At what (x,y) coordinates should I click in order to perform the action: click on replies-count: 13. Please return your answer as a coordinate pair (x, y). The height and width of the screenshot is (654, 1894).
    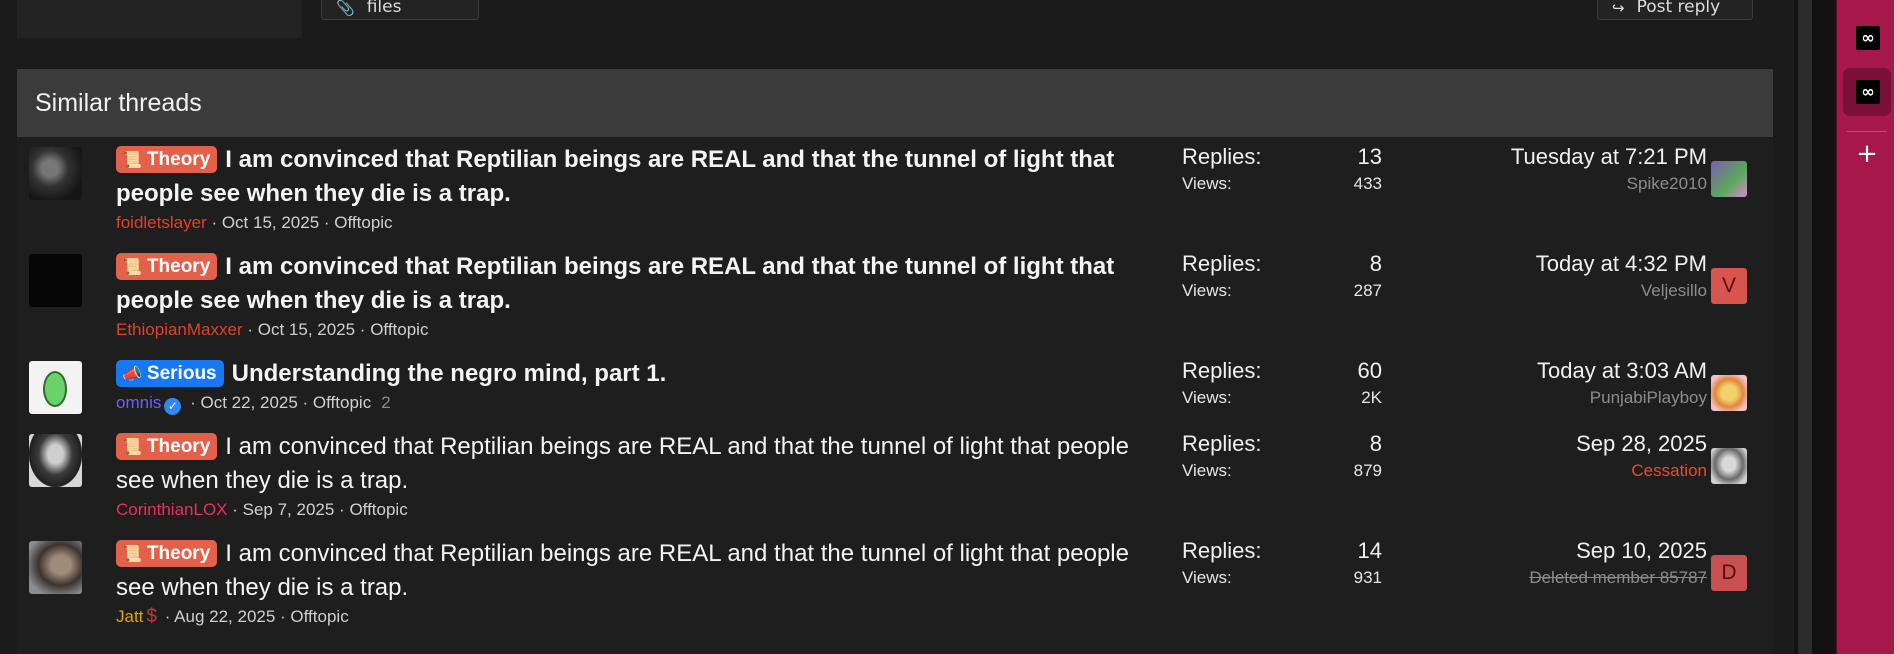
    Looking at the image, I should click on (1369, 156).